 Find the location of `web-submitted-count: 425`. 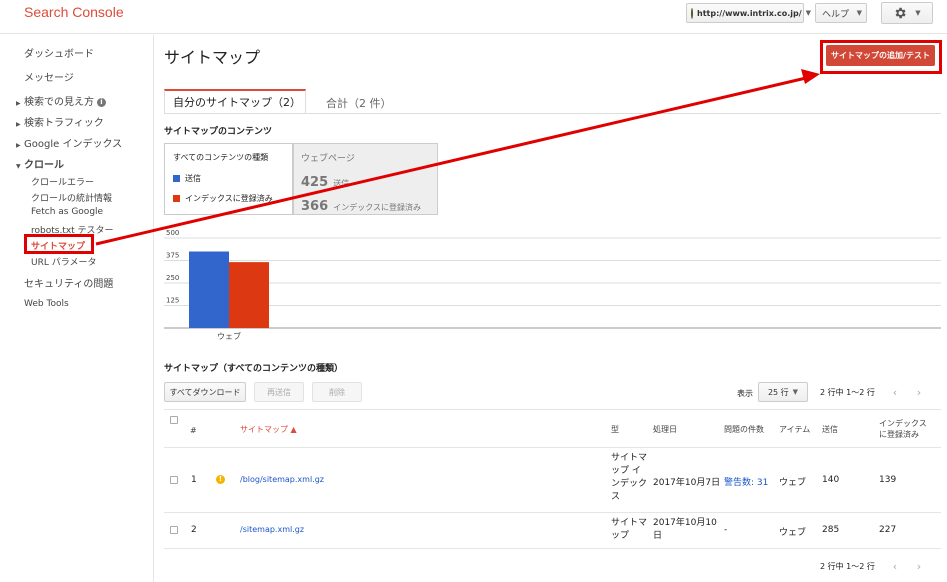

web-submitted-count: 425 is located at coordinates (315, 182).